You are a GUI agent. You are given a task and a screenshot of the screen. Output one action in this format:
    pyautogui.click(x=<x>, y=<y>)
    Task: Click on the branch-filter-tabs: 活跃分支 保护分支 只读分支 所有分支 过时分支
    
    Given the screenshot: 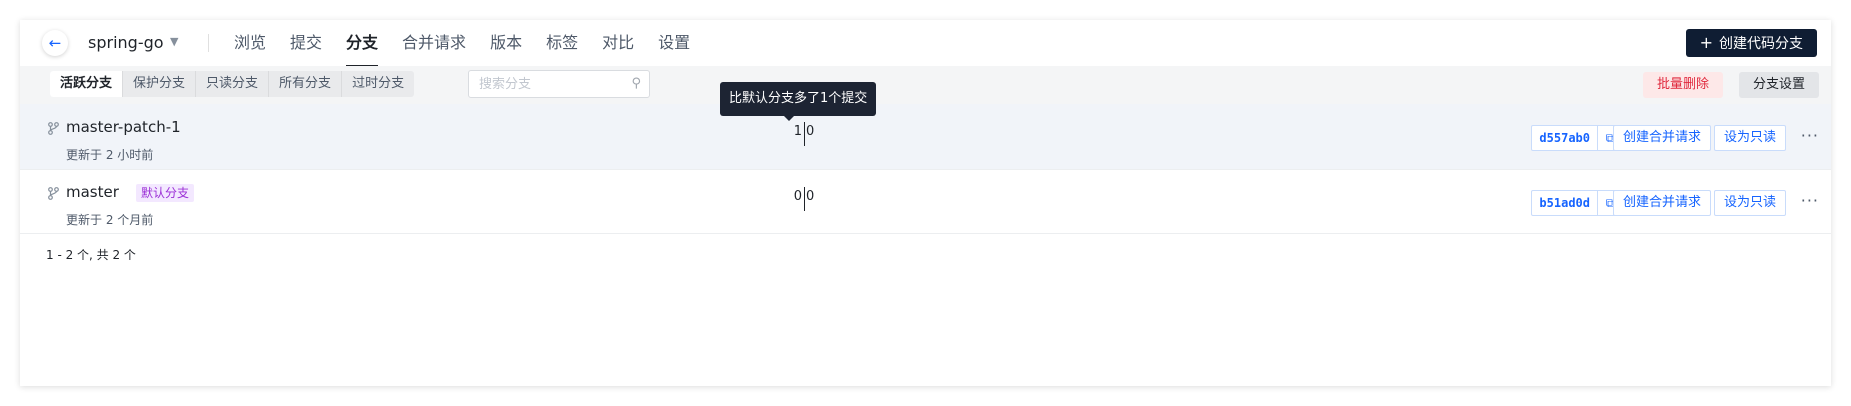 What is the action you would take?
    pyautogui.click(x=232, y=84)
    